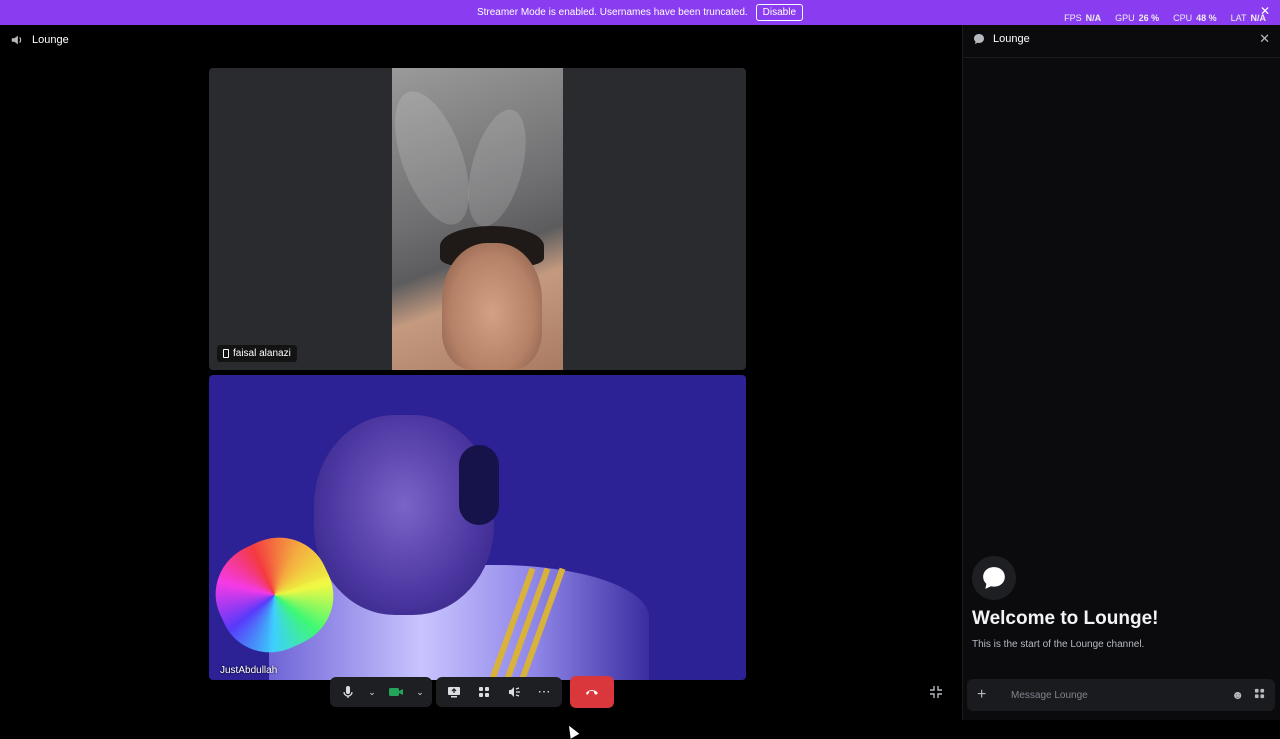 The image size is (1280, 739). I want to click on close-icon: ✕, so click(1264, 39).